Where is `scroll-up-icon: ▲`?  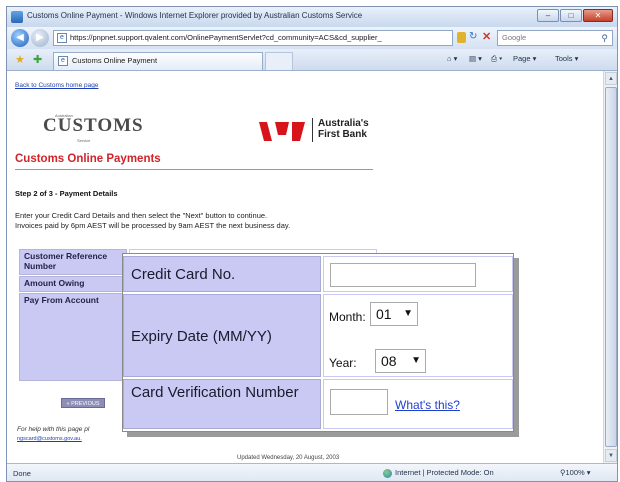
scroll-up-icon: ▲ is located at coordinates (611, 78).